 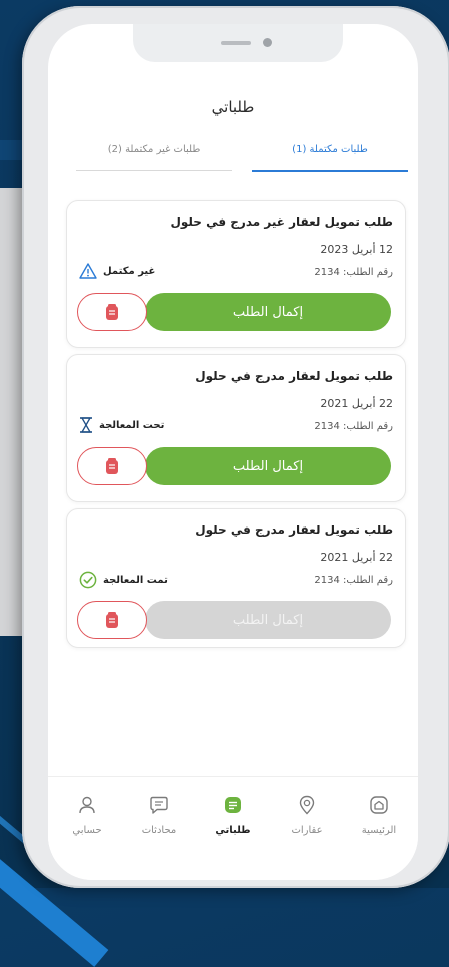 I want to click on nav-label: حسابي, so click(x=87, y=830).